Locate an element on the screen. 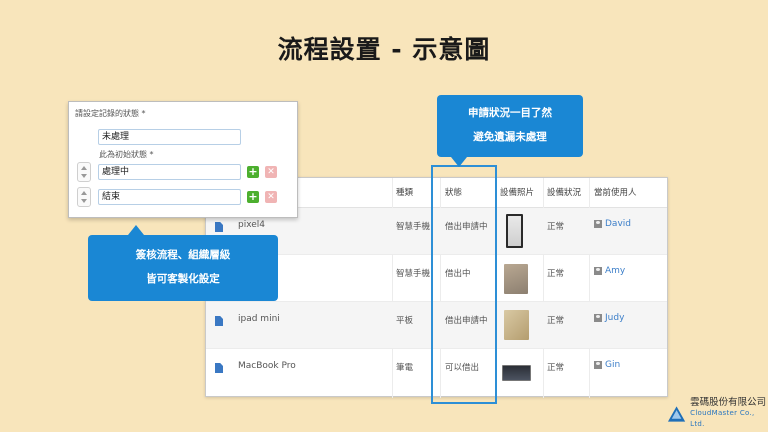 The image size is (768, 432). column-header-type: 種類 is located at coordinates (404, 192).